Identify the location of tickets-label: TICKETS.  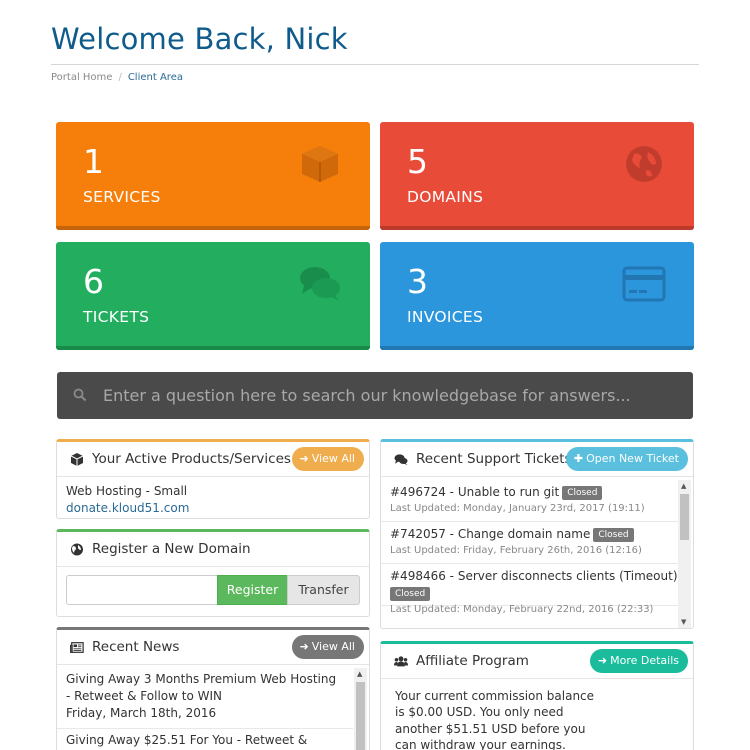
(116, 317).